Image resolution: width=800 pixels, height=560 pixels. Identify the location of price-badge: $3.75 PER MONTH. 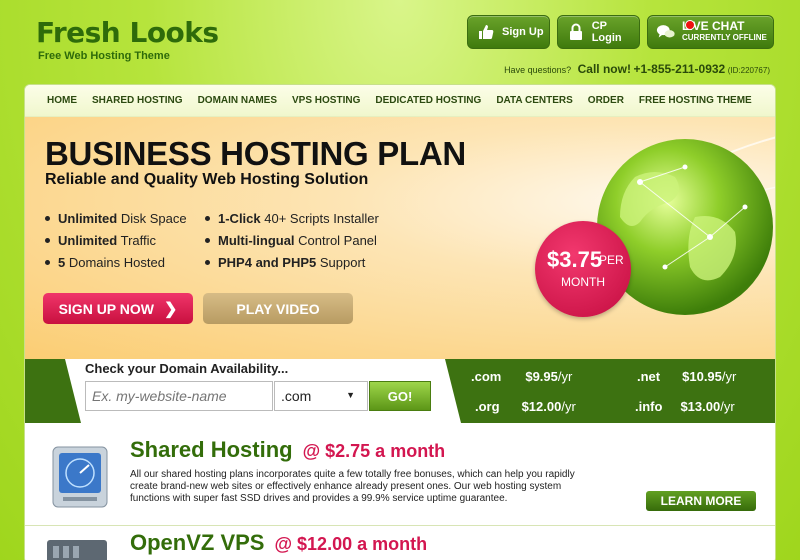
(583, 269).